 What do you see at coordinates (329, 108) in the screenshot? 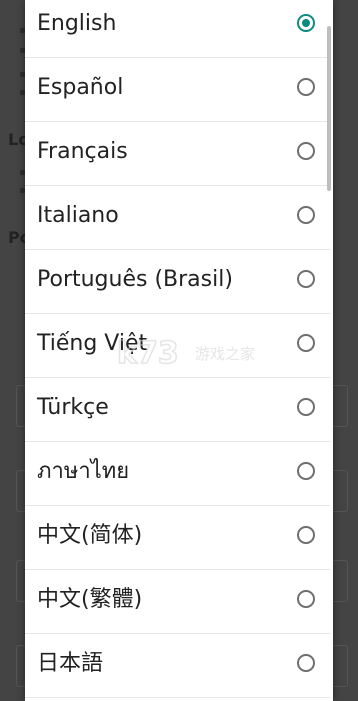
I see `scrollbar` at bounding box center [329, 108].